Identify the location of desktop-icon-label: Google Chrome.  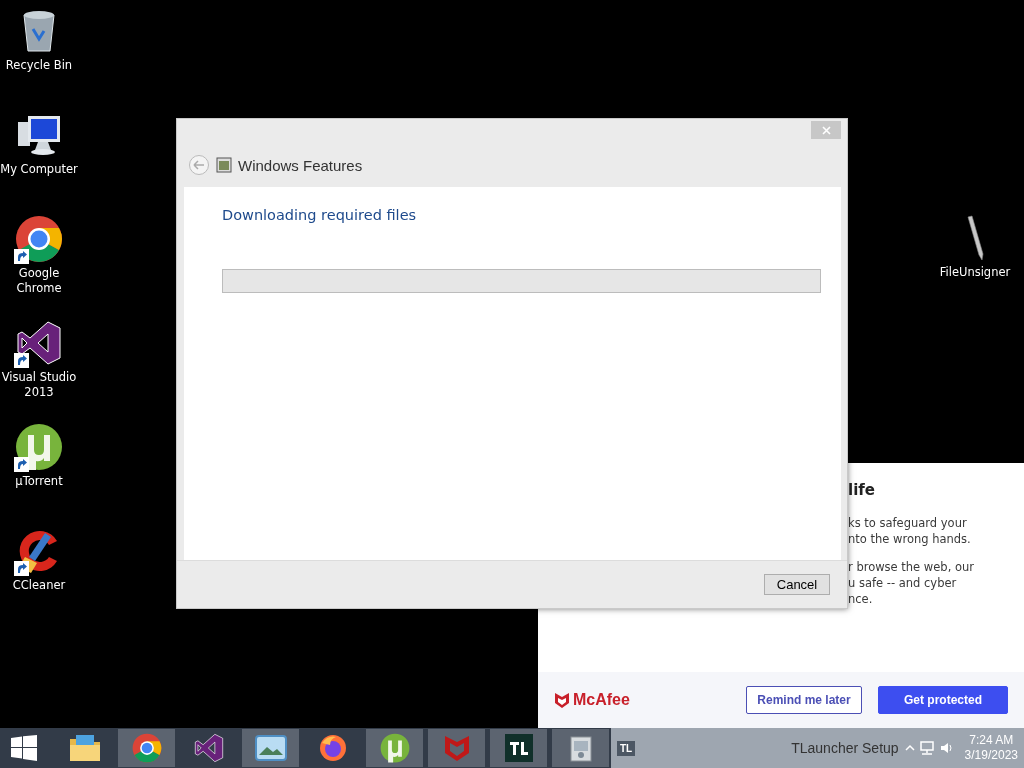
(39, 281).